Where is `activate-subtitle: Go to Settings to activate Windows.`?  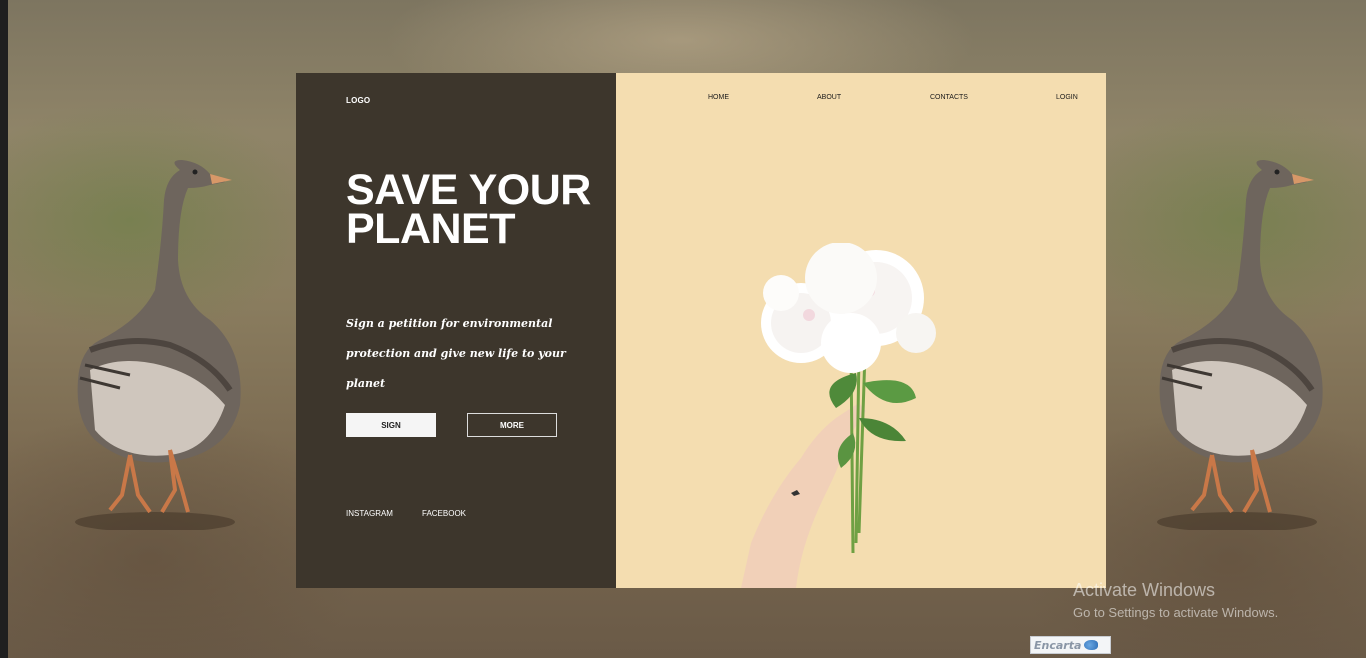
activate-subtitle: Go to Settings to activate Windows. is located at coordinates (1176, 612).